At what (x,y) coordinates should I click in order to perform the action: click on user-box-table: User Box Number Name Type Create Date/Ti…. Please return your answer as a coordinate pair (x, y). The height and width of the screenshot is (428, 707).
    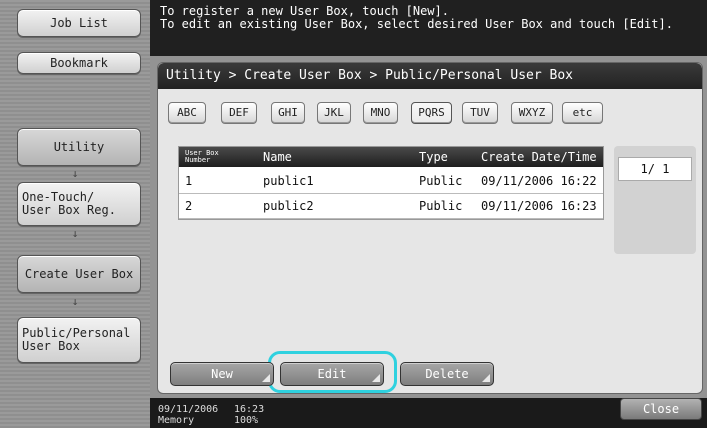
    Looking at the image, I should click on (391, 183).